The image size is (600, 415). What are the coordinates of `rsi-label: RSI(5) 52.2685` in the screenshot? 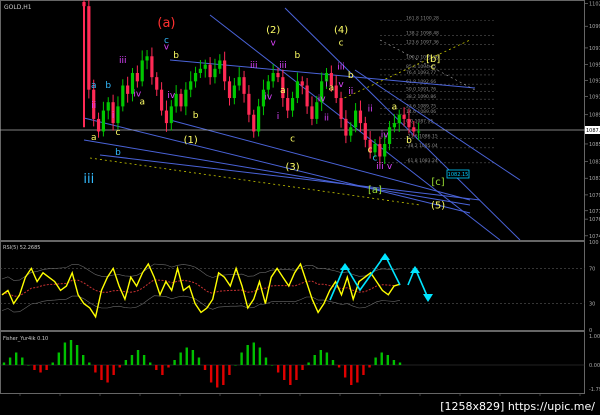 It's located at (21, 248).